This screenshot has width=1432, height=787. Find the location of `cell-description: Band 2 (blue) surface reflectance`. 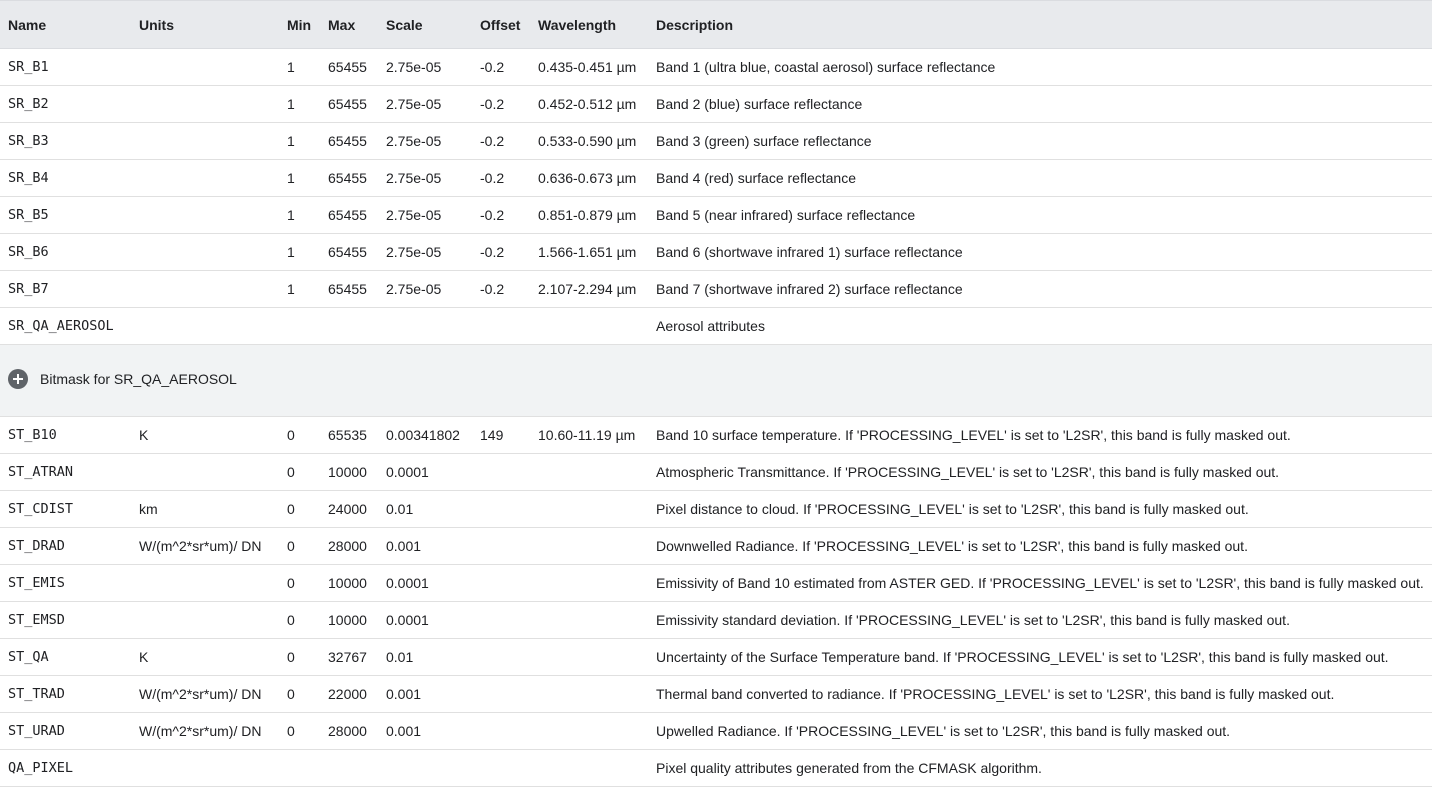

cell-description: Band 2 (blue) surface reflectance is located at coordinates (759, 104).